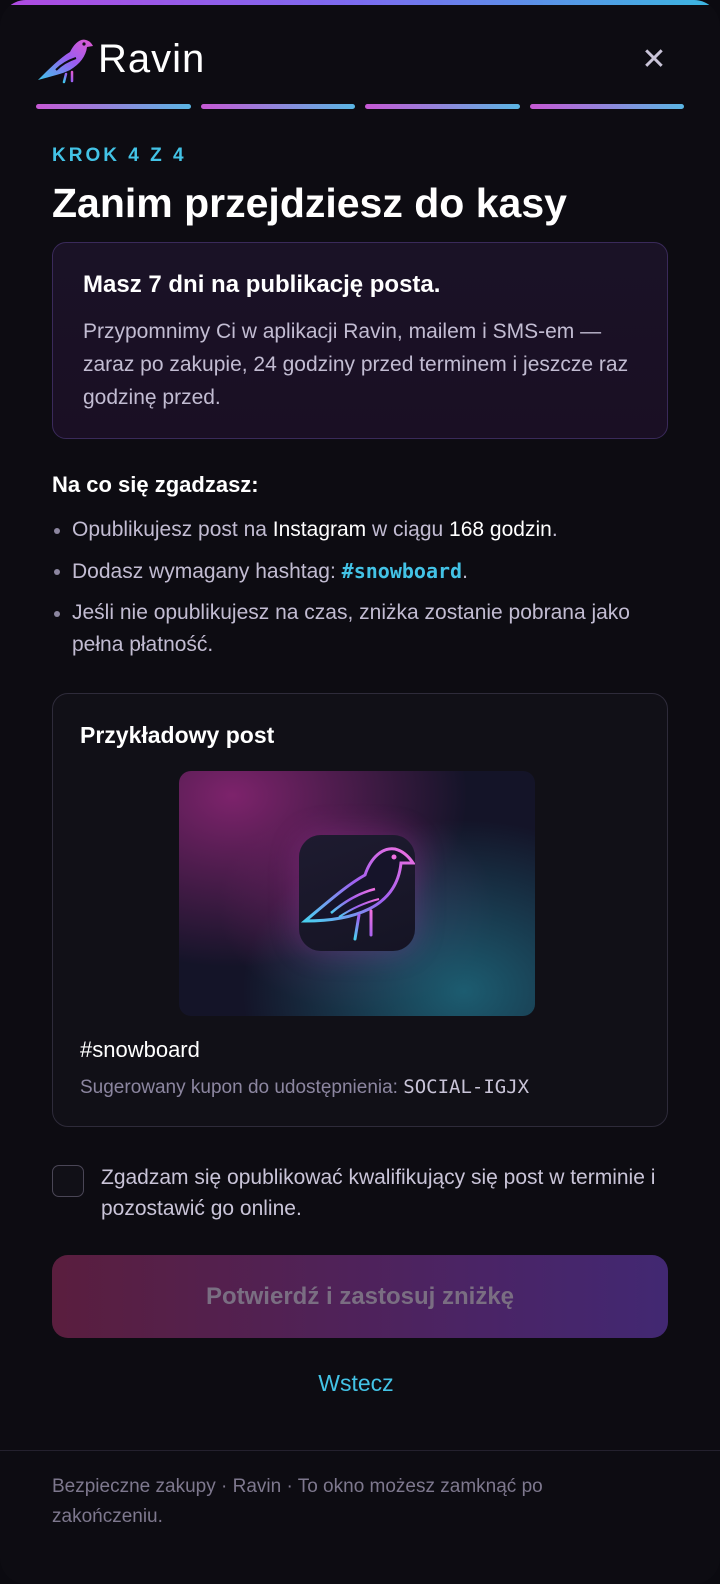 The image size is (720, 1584). Describe the element at coordinates (155, 484) in the screenshot. I see `agreement-heading: Na co się zgadzasz:` at that location.